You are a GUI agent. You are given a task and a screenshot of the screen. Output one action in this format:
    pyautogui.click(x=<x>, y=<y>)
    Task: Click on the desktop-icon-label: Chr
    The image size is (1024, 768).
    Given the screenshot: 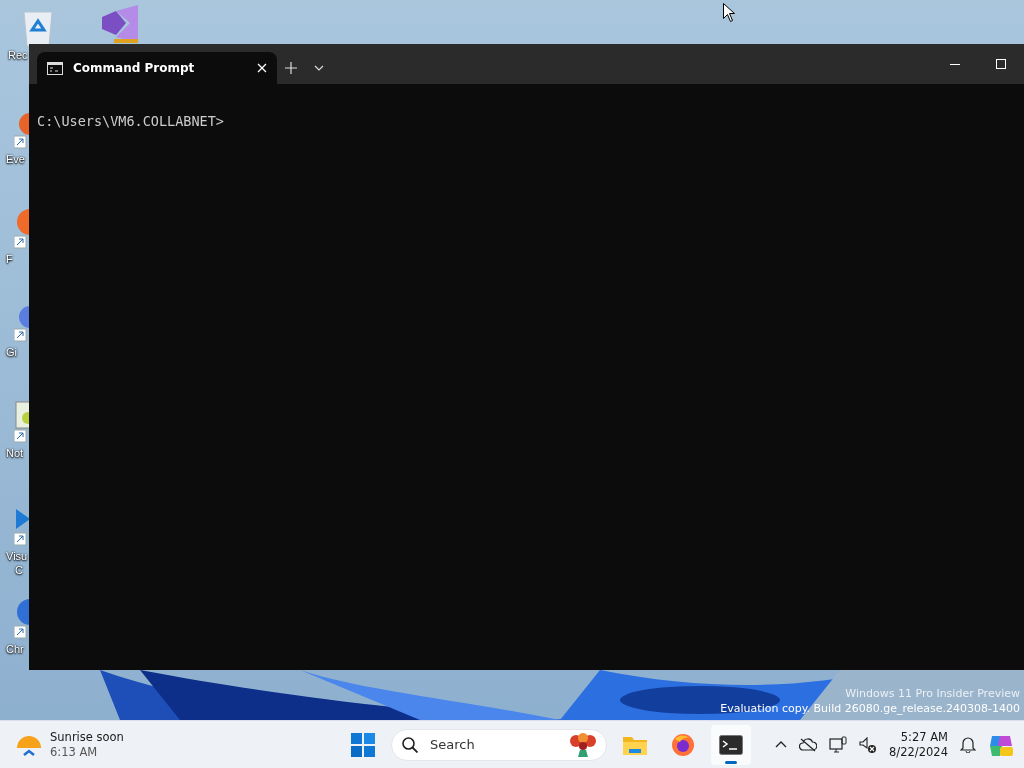 What is the action you would take?
    pyautogui.click(x=15, y=649)
    